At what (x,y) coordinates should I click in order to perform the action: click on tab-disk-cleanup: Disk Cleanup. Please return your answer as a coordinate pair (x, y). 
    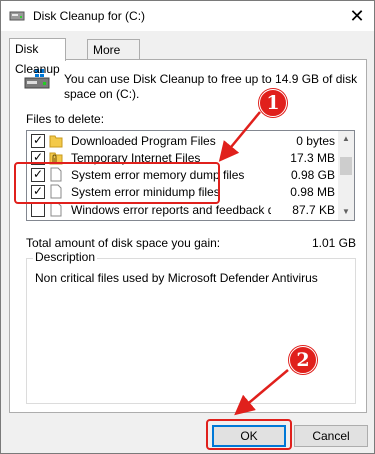
    Looking at the image, I should click on (37, 57).